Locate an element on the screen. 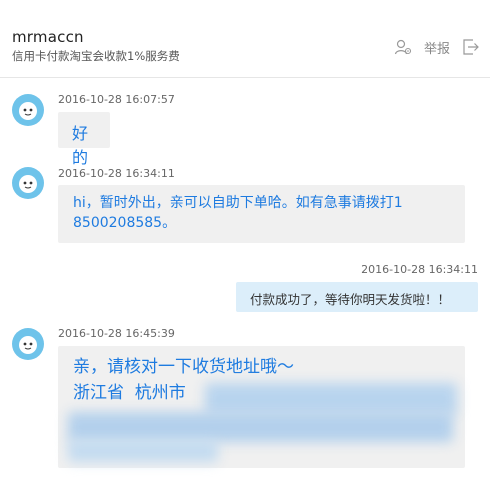 Image resolution: width=490 pixels, height=480 pixels. message-bubble-outgoing: 付款成功了，等待你明天发货啦！！ is located at coordinates (357, 297).